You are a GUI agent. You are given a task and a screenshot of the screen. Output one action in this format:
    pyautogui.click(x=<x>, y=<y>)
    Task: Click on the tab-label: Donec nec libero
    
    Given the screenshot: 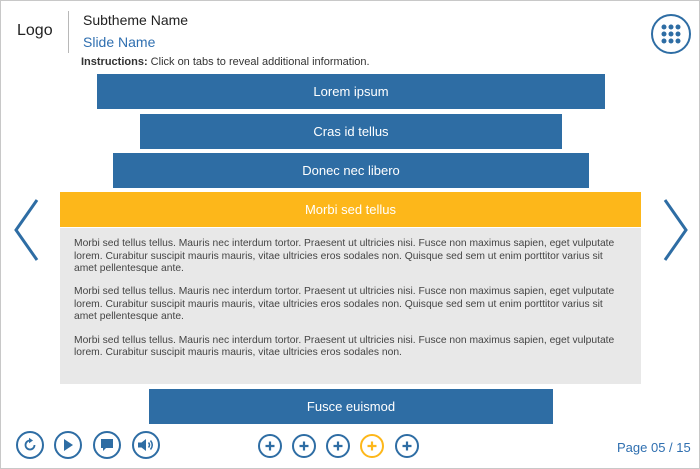 What is the action you would take?
    pyautogui.click(x=351, y=170)
    